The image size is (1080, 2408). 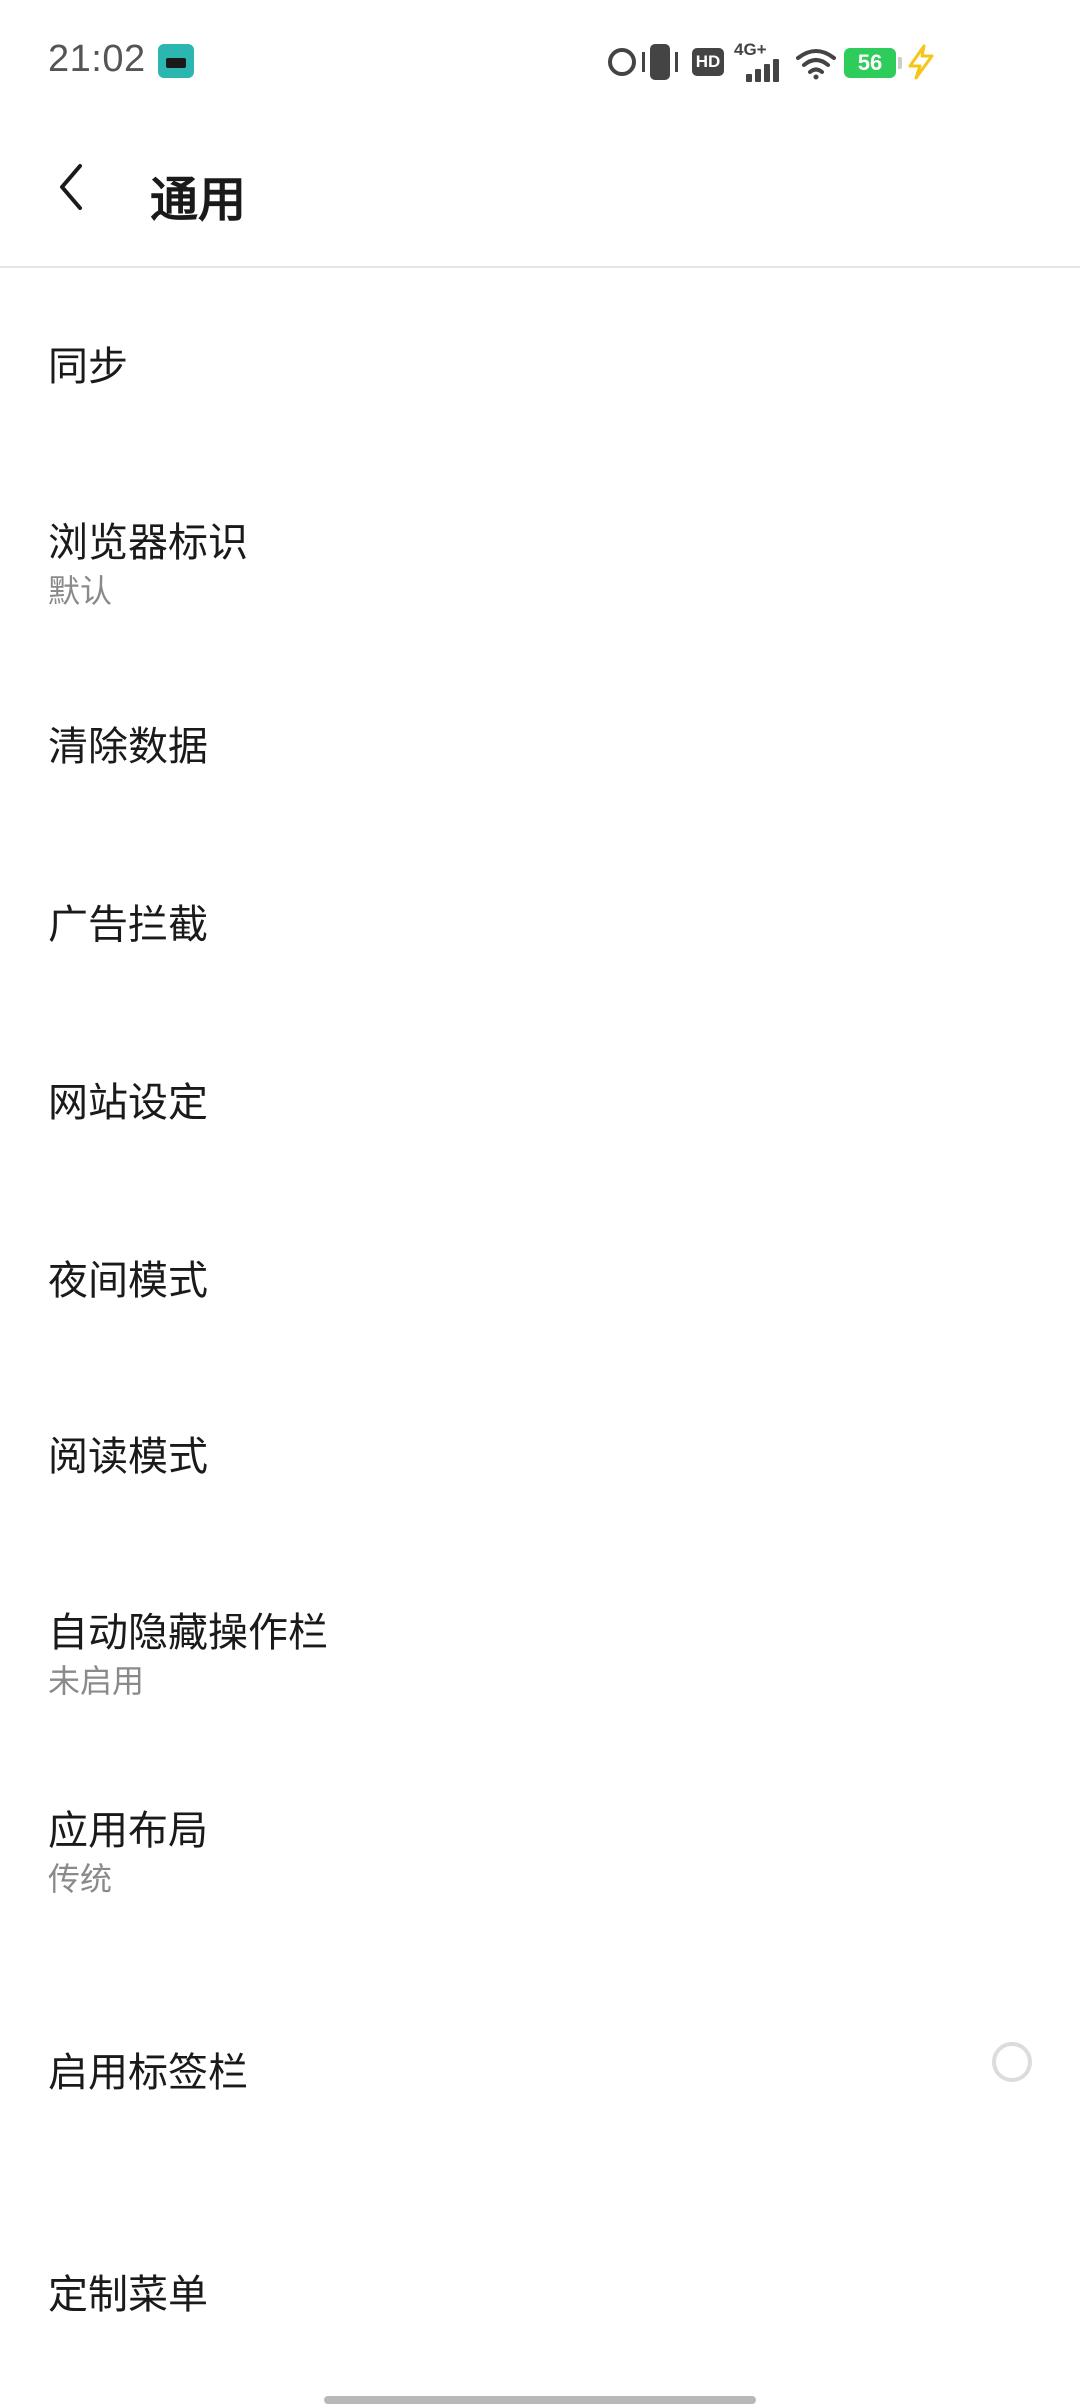 What do you see at coordinates (622, 62) in the screenshot?
I see `alarm-icon` at bounding box center [622, 62].